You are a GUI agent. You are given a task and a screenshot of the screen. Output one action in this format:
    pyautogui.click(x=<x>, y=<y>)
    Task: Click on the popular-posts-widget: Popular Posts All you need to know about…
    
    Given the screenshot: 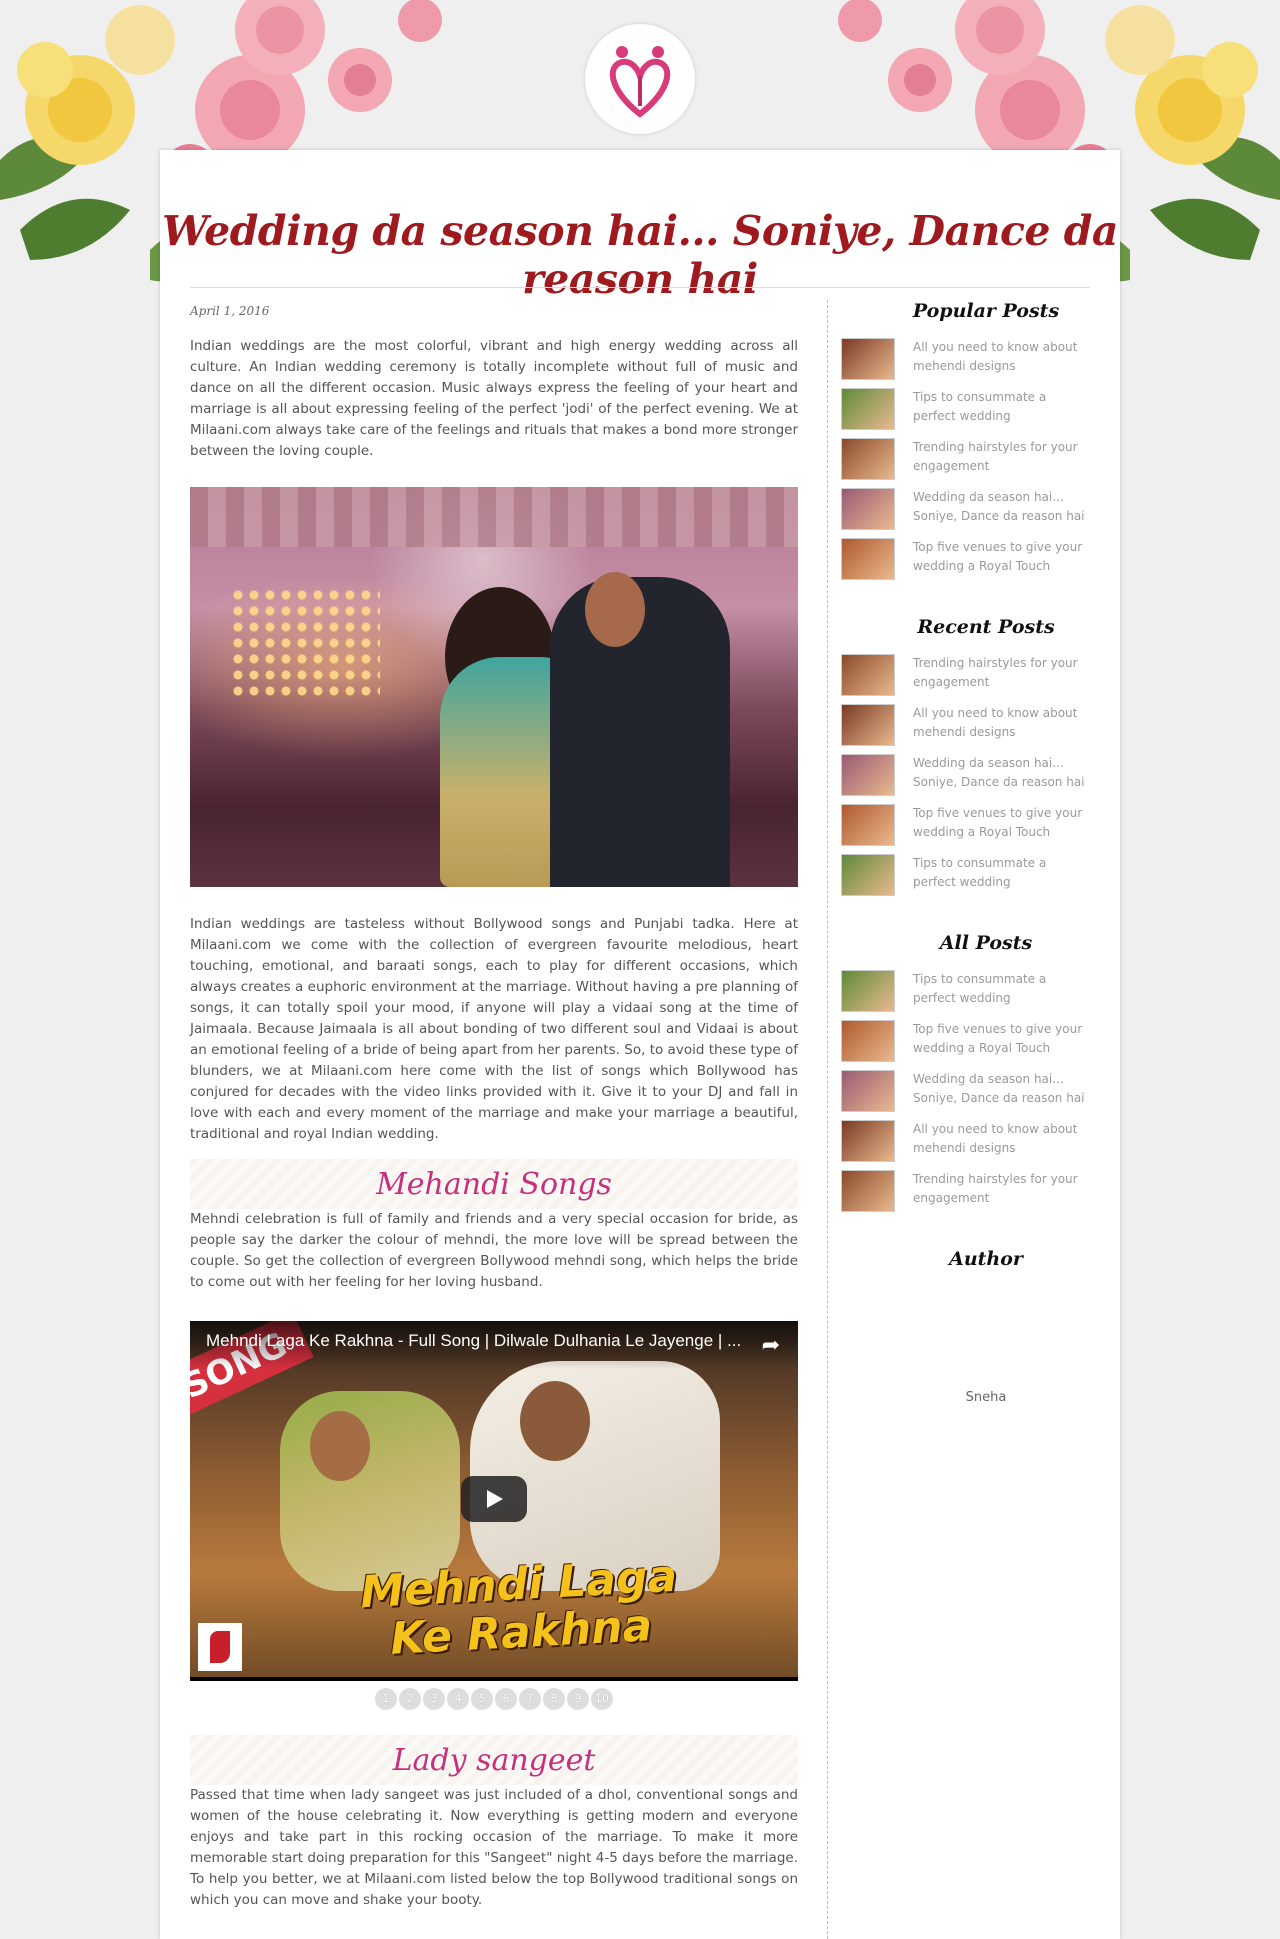 What is the action you would take?
    pyautogui.click(x=966, y=444)
    